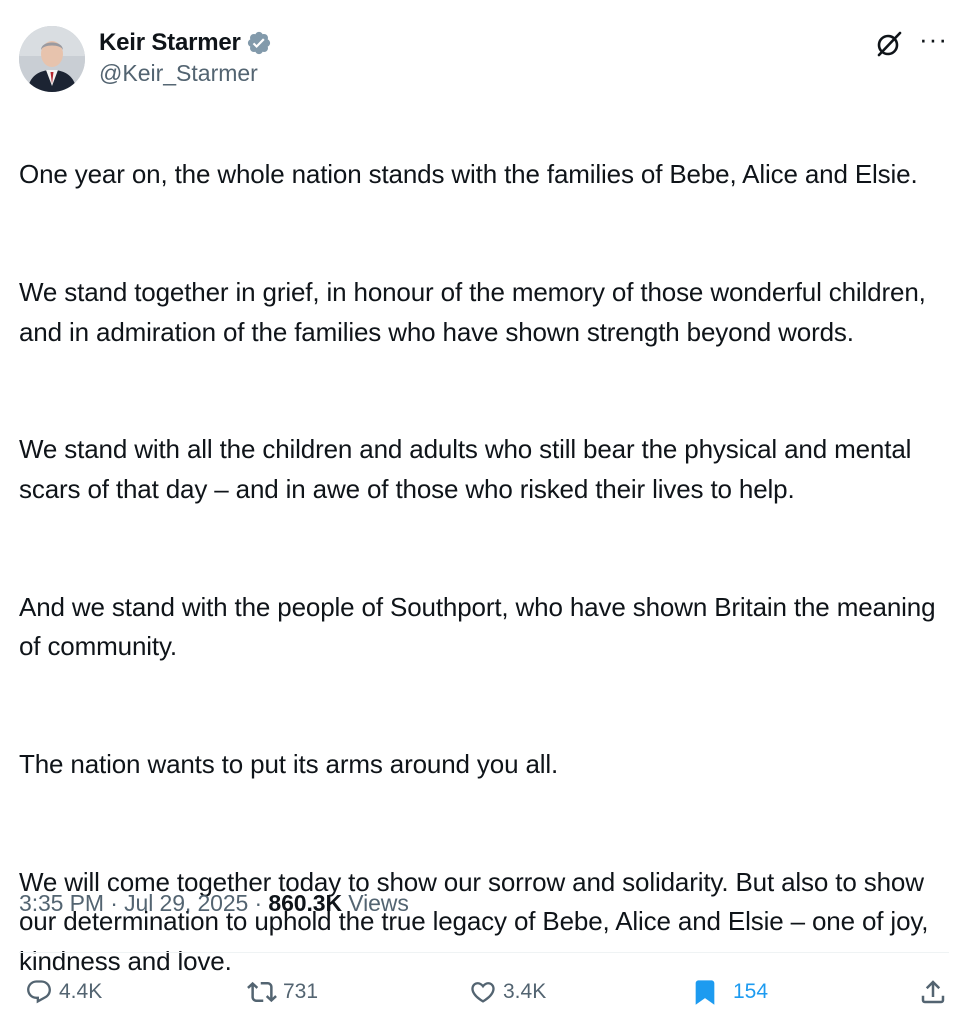 The height and width of the screenshot is (1024, 968). What do you see at coordinates (39, 992) in the screenshot?
I see `reply-icon` at bounding box center [39, 992].